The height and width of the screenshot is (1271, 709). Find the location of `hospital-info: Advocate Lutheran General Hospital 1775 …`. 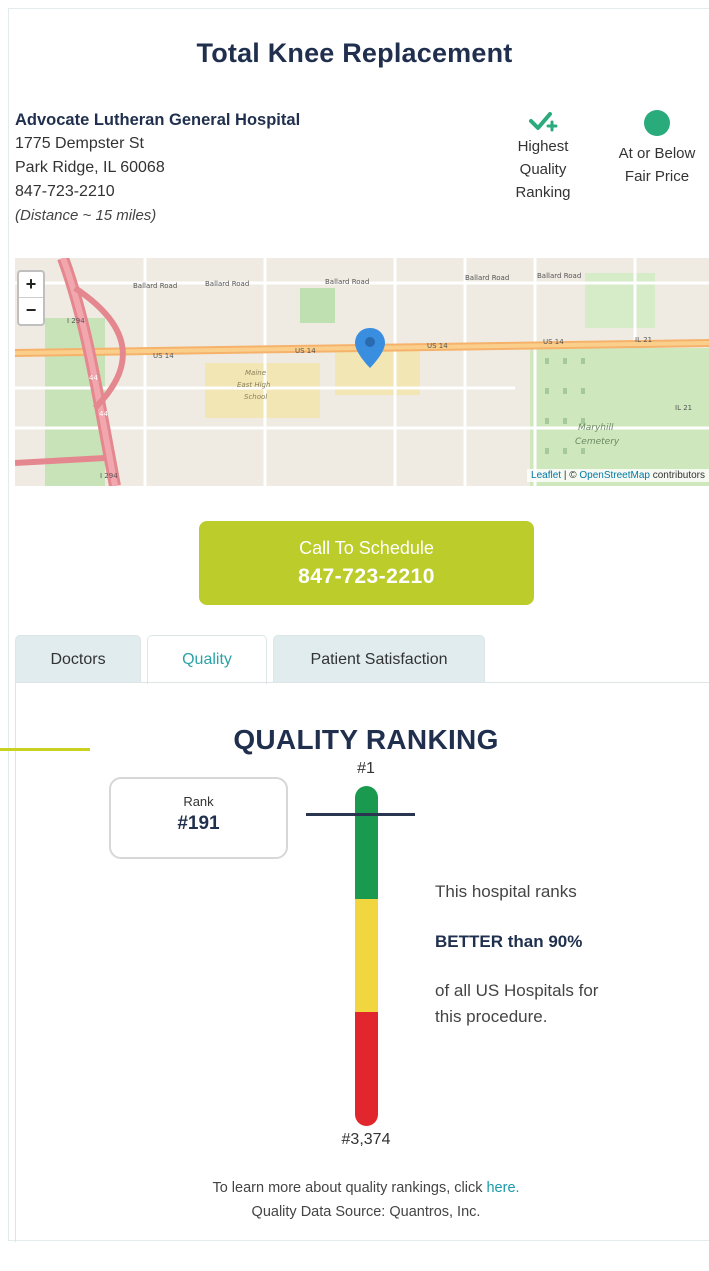

hospital-info: Advocate Lutheran General Hospital 1775 … is located at coordinates (157, 168).